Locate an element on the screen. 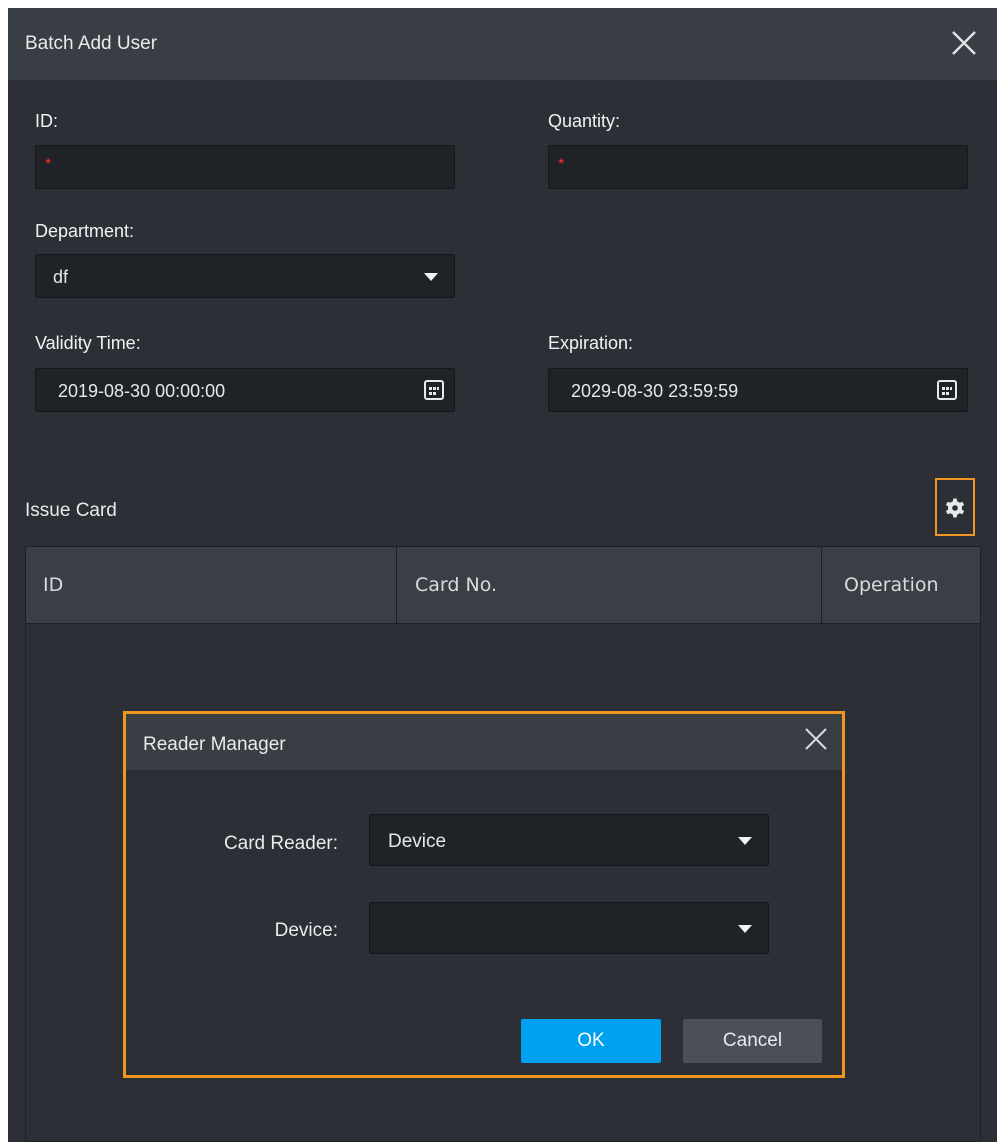 The image size is (997, 1142). quantity-label: Quantity: is located at coordinates (584, 121).